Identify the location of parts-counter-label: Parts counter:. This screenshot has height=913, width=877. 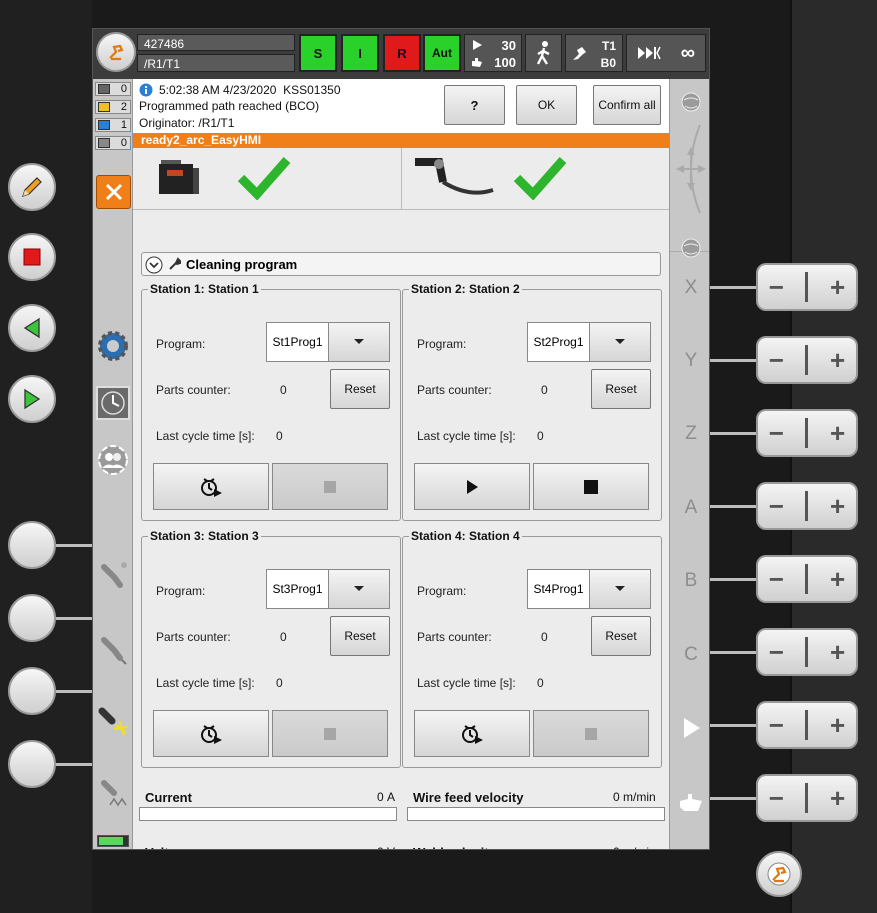
(193, 637).